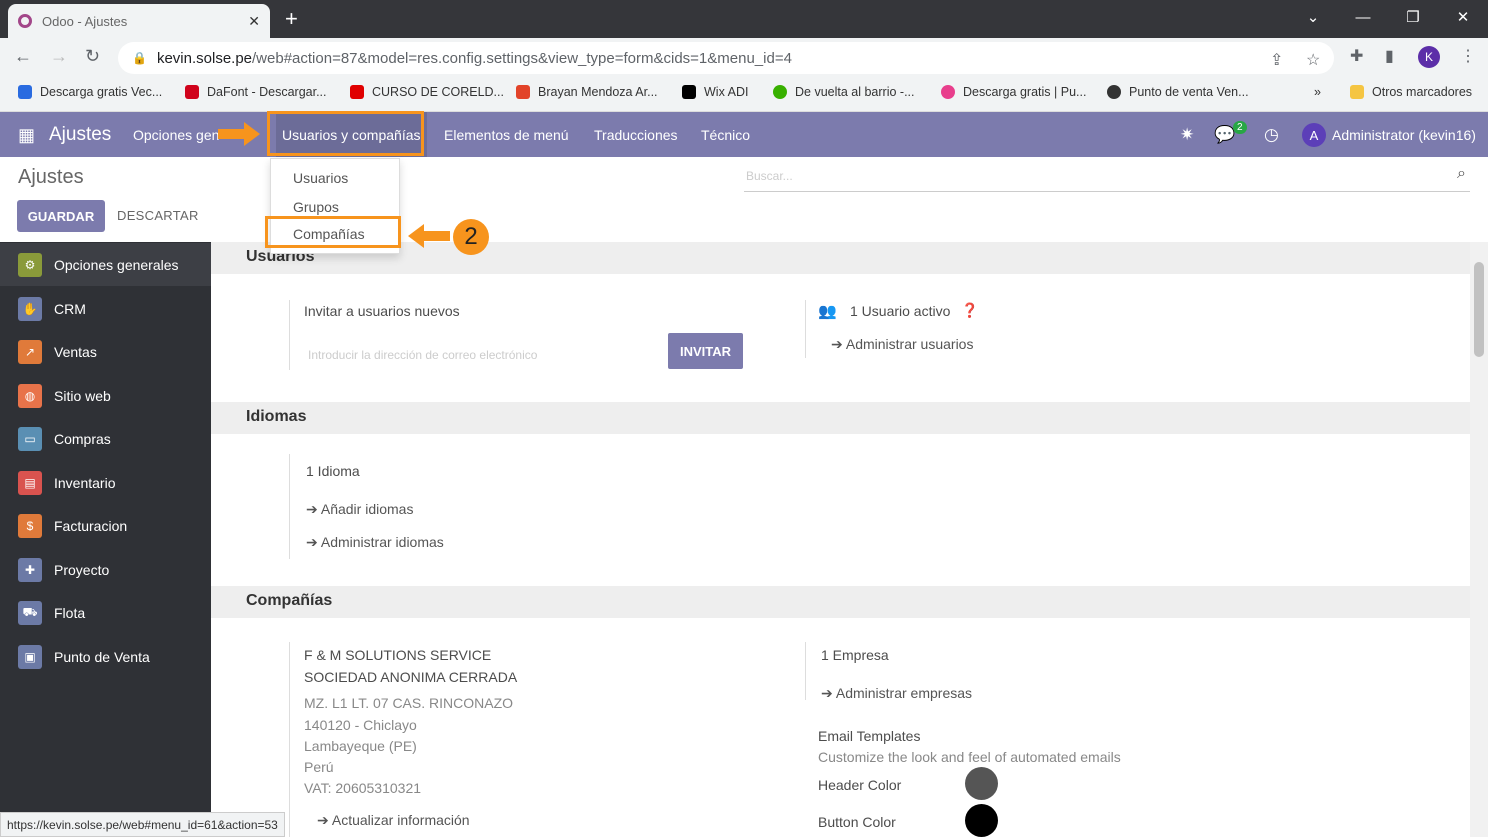 Image resolution: width=1488 pixels, height=837 pixels. I want to click on menu-tecnico: Técnico, so click(725, 135).